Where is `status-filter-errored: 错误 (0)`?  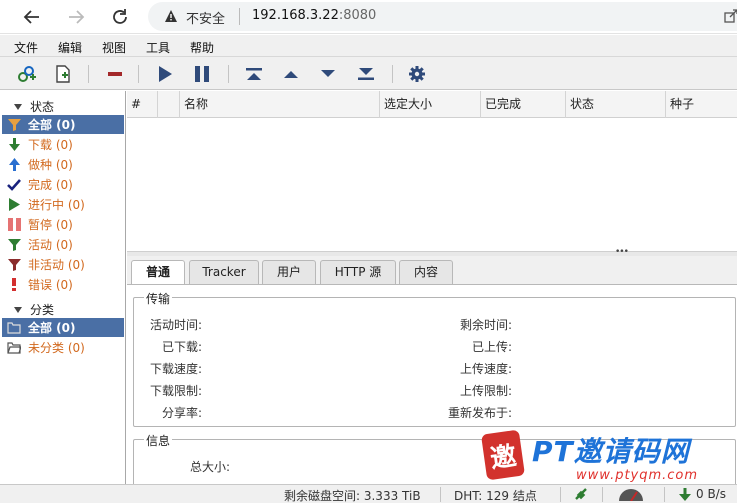 status-filter-errored: 错误 (0) is located at coordinates (65, 284).